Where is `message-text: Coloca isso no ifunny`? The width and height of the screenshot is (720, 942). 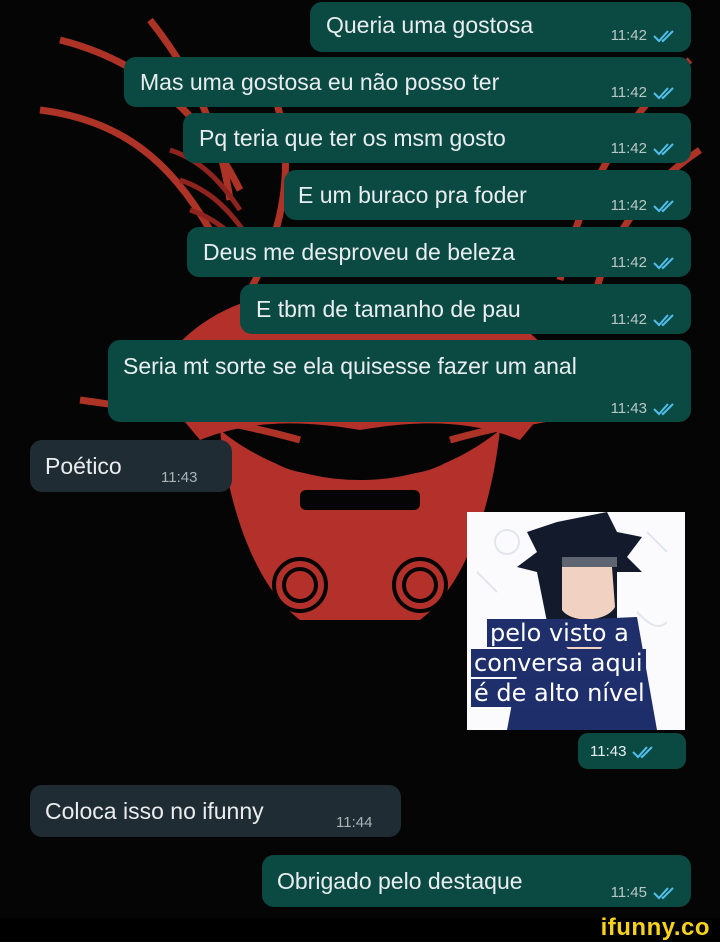 message-text: Coloca isso no ifunny is located at coordinates (154, 811).